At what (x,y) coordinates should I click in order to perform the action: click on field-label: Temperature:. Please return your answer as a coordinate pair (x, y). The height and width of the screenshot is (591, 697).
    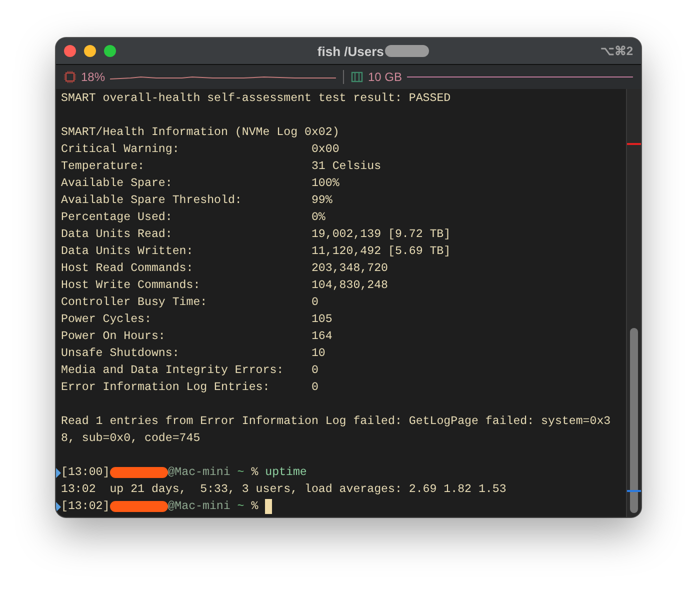
    Looking at the image, I should click on (103, 167).